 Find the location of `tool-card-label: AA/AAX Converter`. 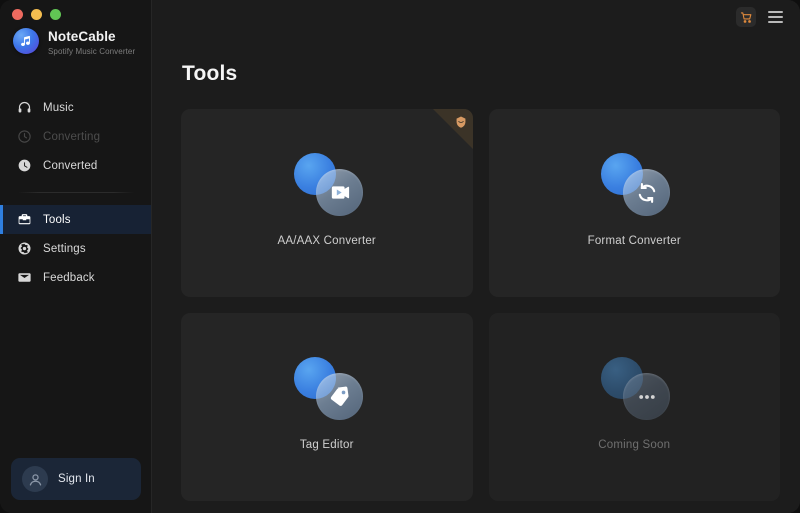

tool-card-label: AA/AAX Converter is located at coordinates (326, 241).